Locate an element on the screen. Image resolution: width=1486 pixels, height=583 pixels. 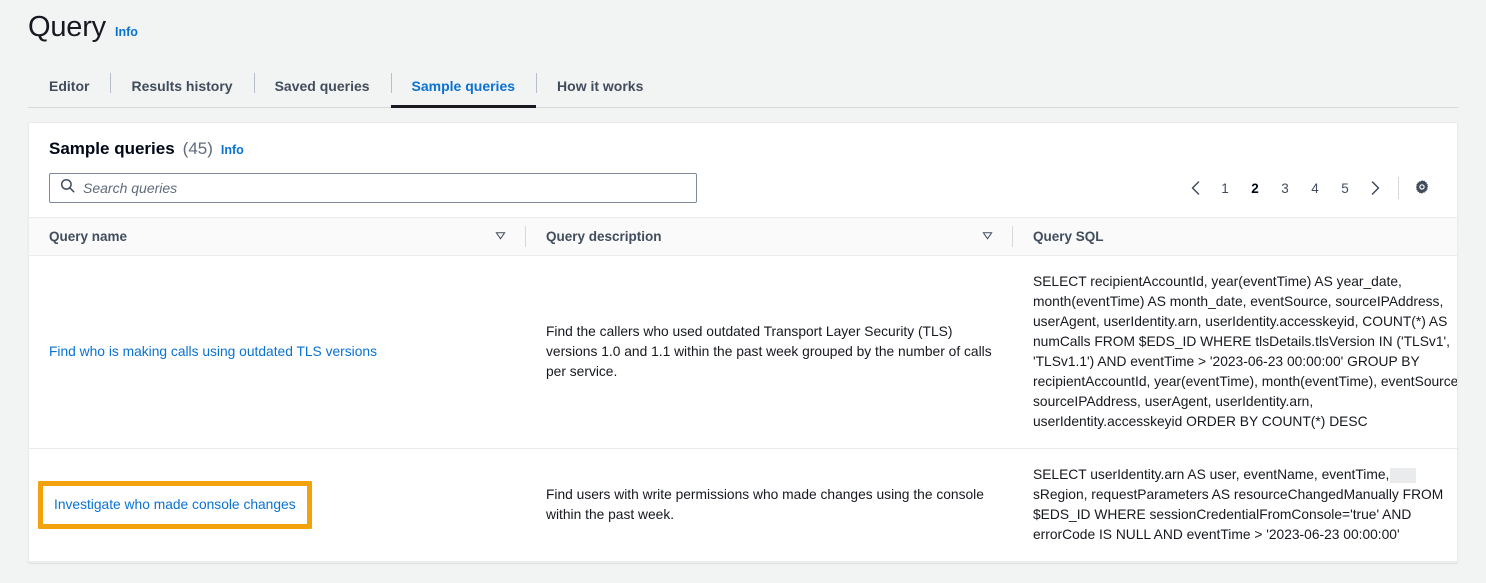
tab-results-history: Results history is located at coordinates (181, 89).